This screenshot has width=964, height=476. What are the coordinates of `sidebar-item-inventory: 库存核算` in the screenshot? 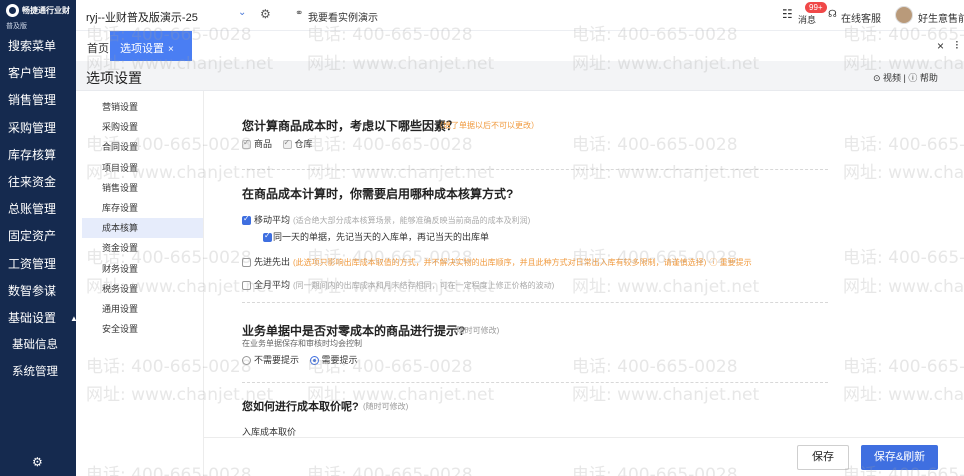 It's located at (38, 155).